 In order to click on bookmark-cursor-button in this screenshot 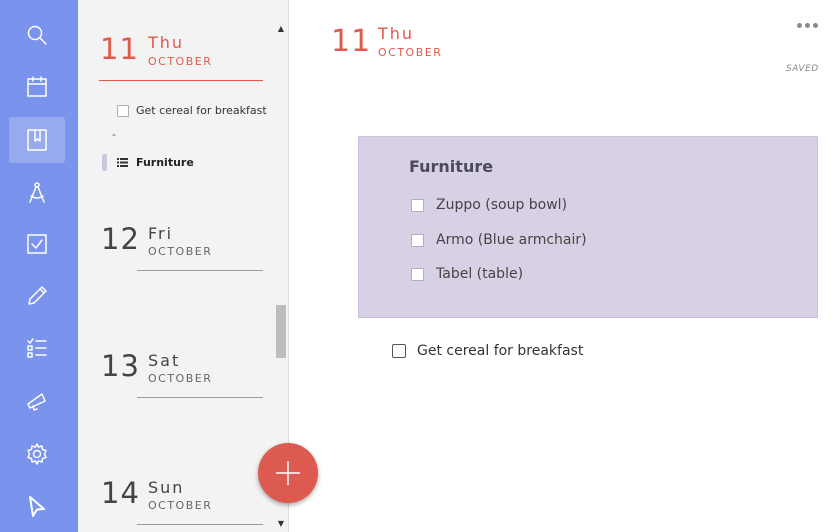, I will do `click(37, 507)`.